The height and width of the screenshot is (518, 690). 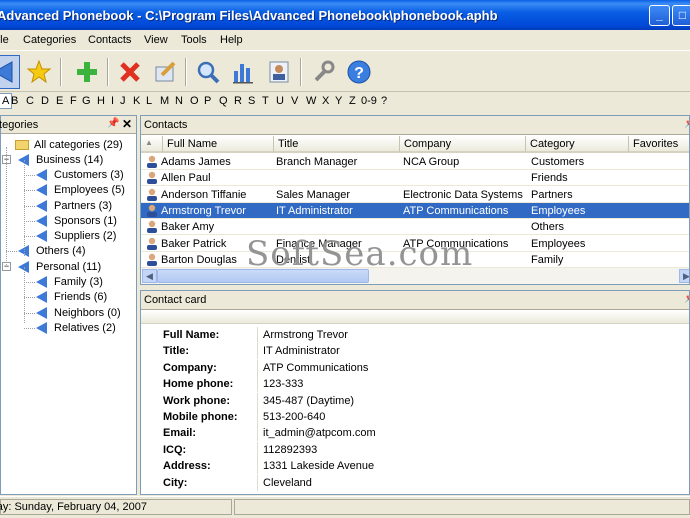 I want to click on category-item-others: Others (4), so click(x=53, y=250).